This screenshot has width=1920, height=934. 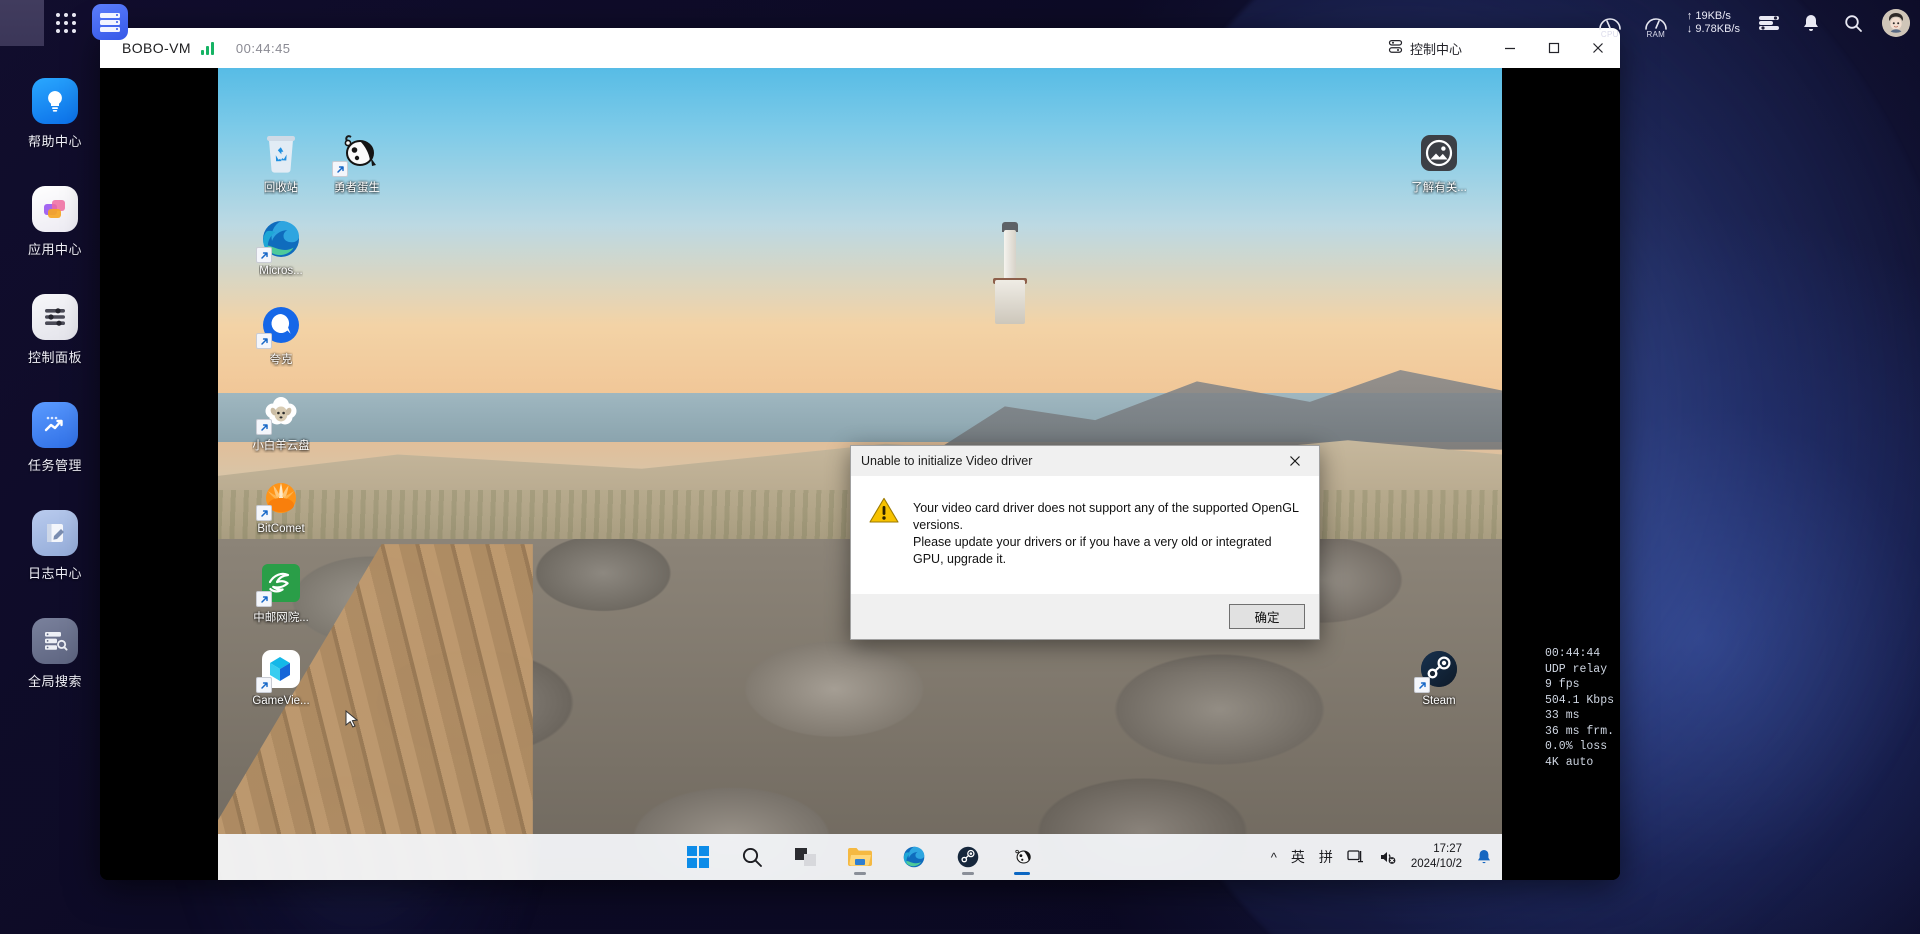 I want to click on telemetry-line: 36 ms frm., so click(x=1579, y=731).